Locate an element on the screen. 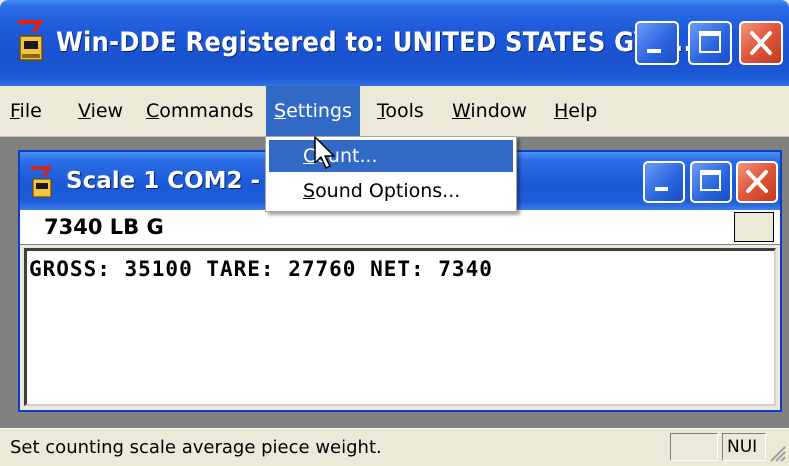 This screenshot has width=789, height=466. maximize-button is located at coordinates (710, 43).